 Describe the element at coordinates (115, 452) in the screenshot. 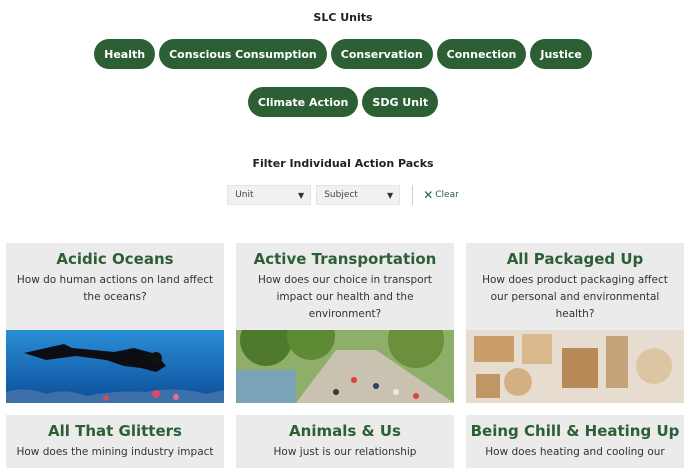

I see `card-description: How does the mining industry impact` at that location.